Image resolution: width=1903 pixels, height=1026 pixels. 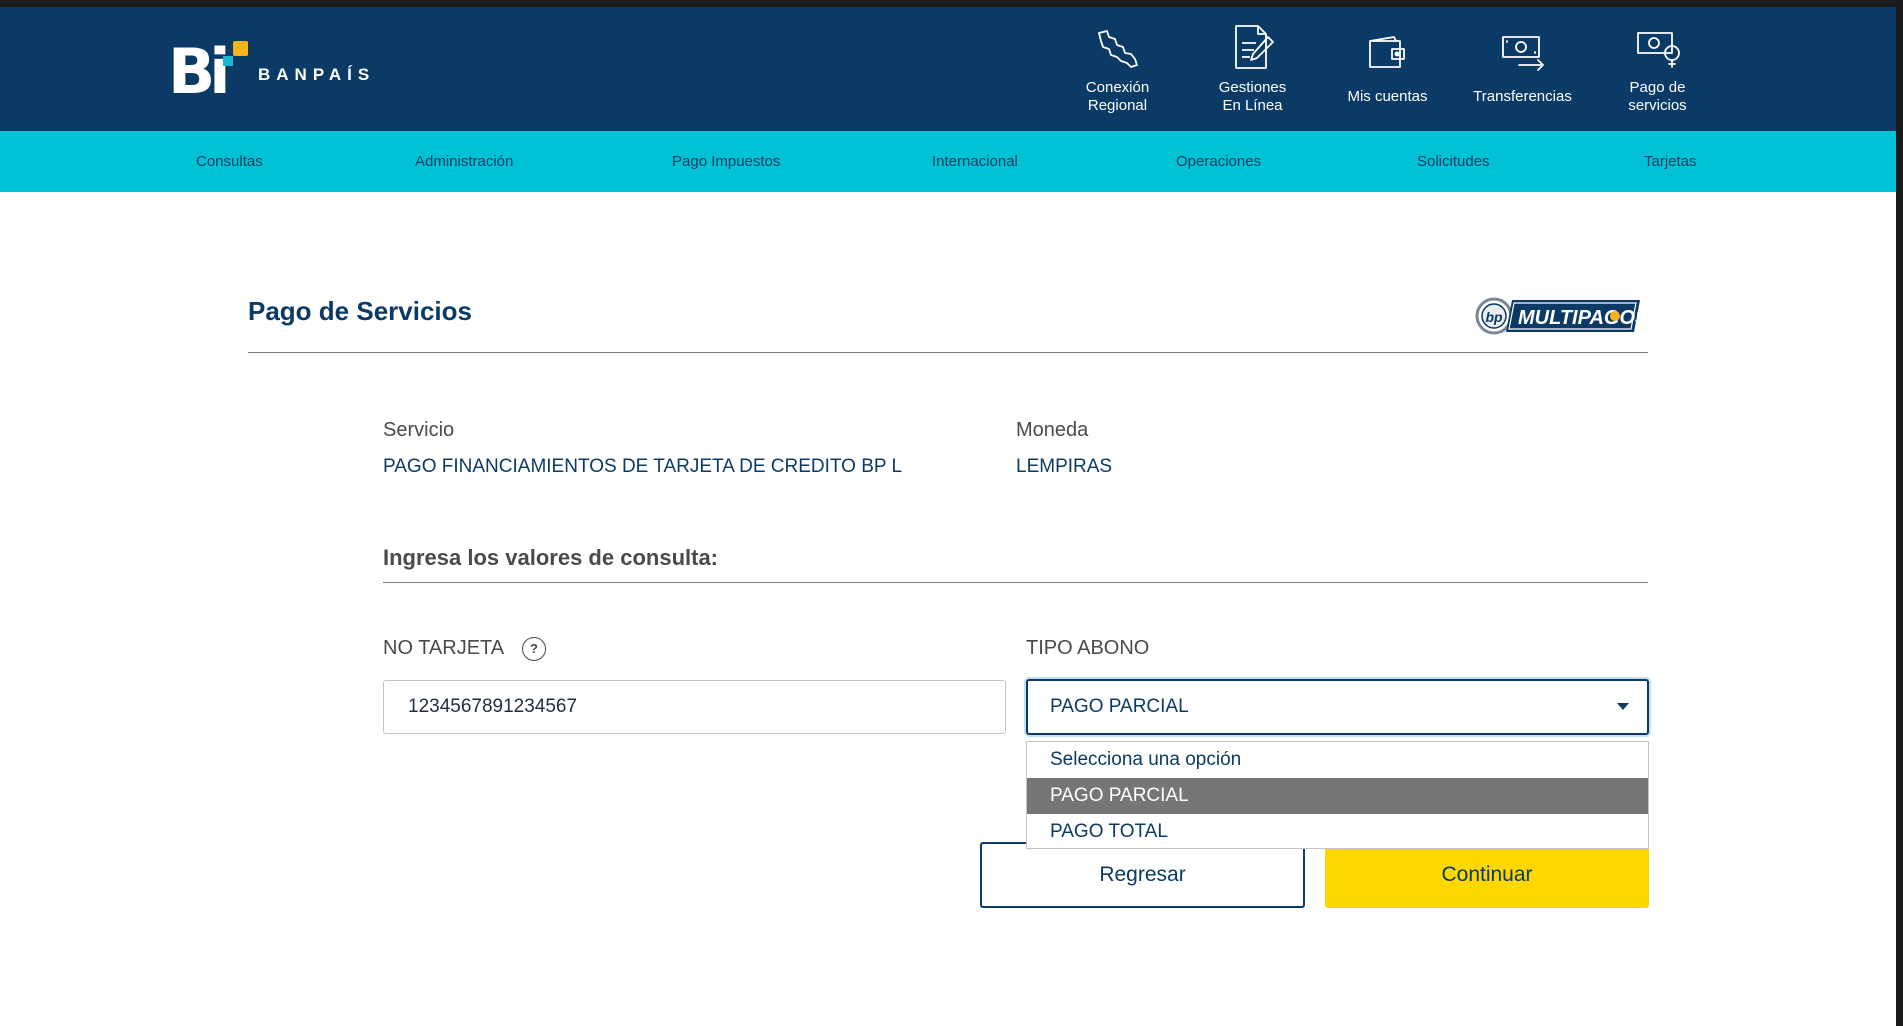 What do you see at coordinates (240, 48) in the screenshot?
I see `logo-accent-square` at bounding box center [240, 48].